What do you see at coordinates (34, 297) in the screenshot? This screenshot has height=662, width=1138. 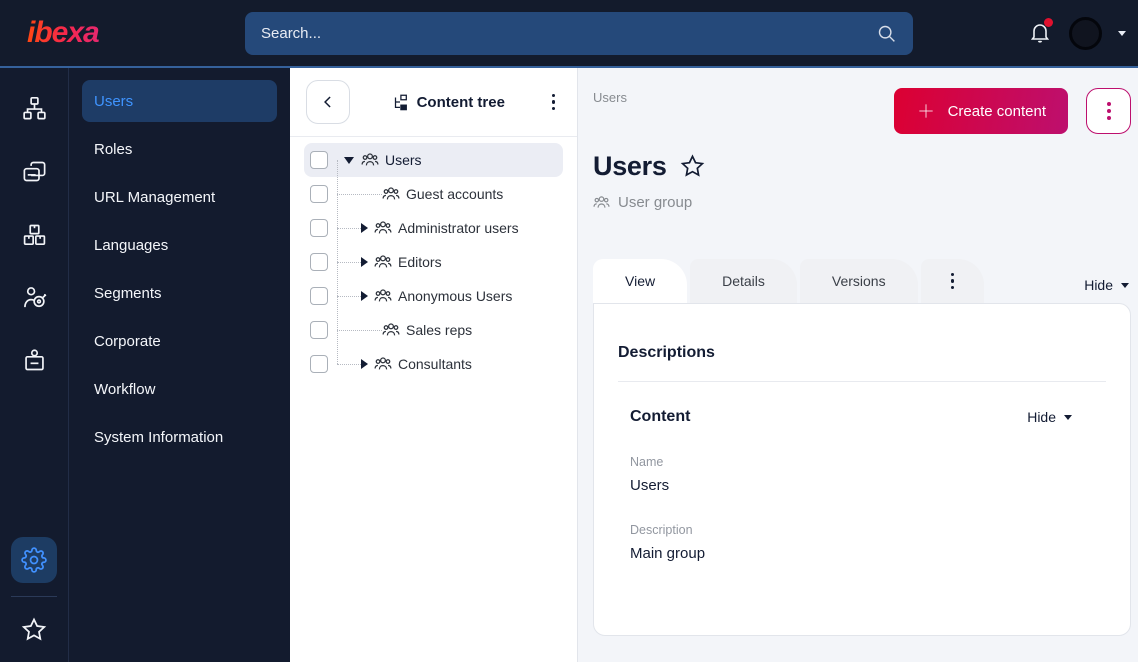 I see `personalization-icon` at bounding box center [34, 297].